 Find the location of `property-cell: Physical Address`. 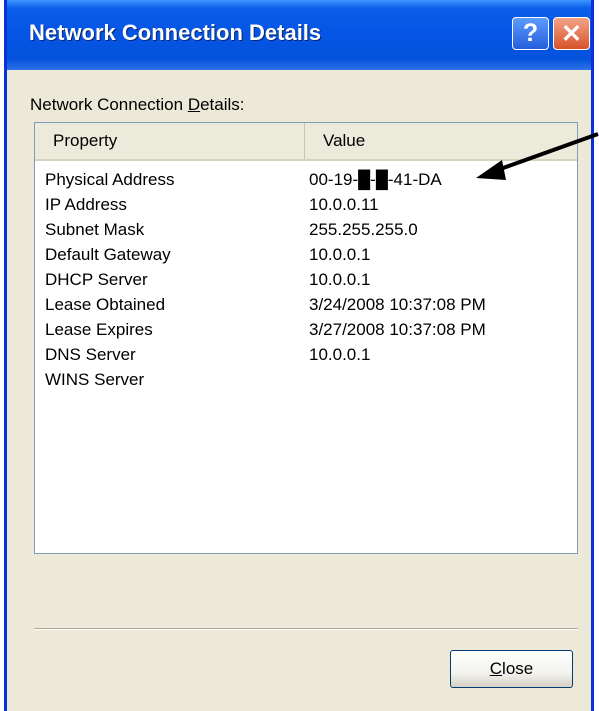

property-cell: Physical Address is located at coordinates (110, 179).